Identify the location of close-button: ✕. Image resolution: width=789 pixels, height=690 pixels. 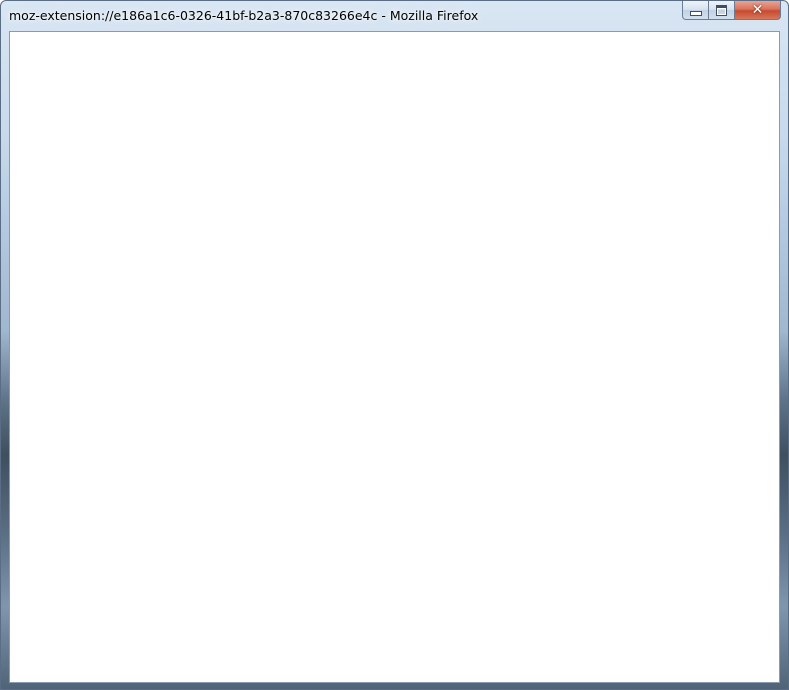
(758, 10).